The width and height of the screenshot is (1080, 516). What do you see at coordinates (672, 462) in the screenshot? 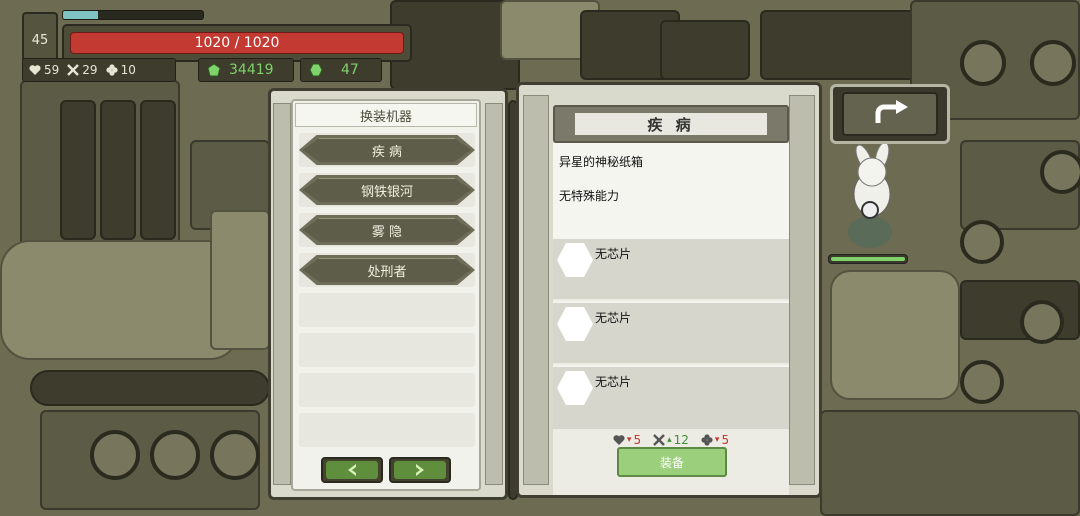
I see `equip-button: 装备` at bounding box center [672, 462].